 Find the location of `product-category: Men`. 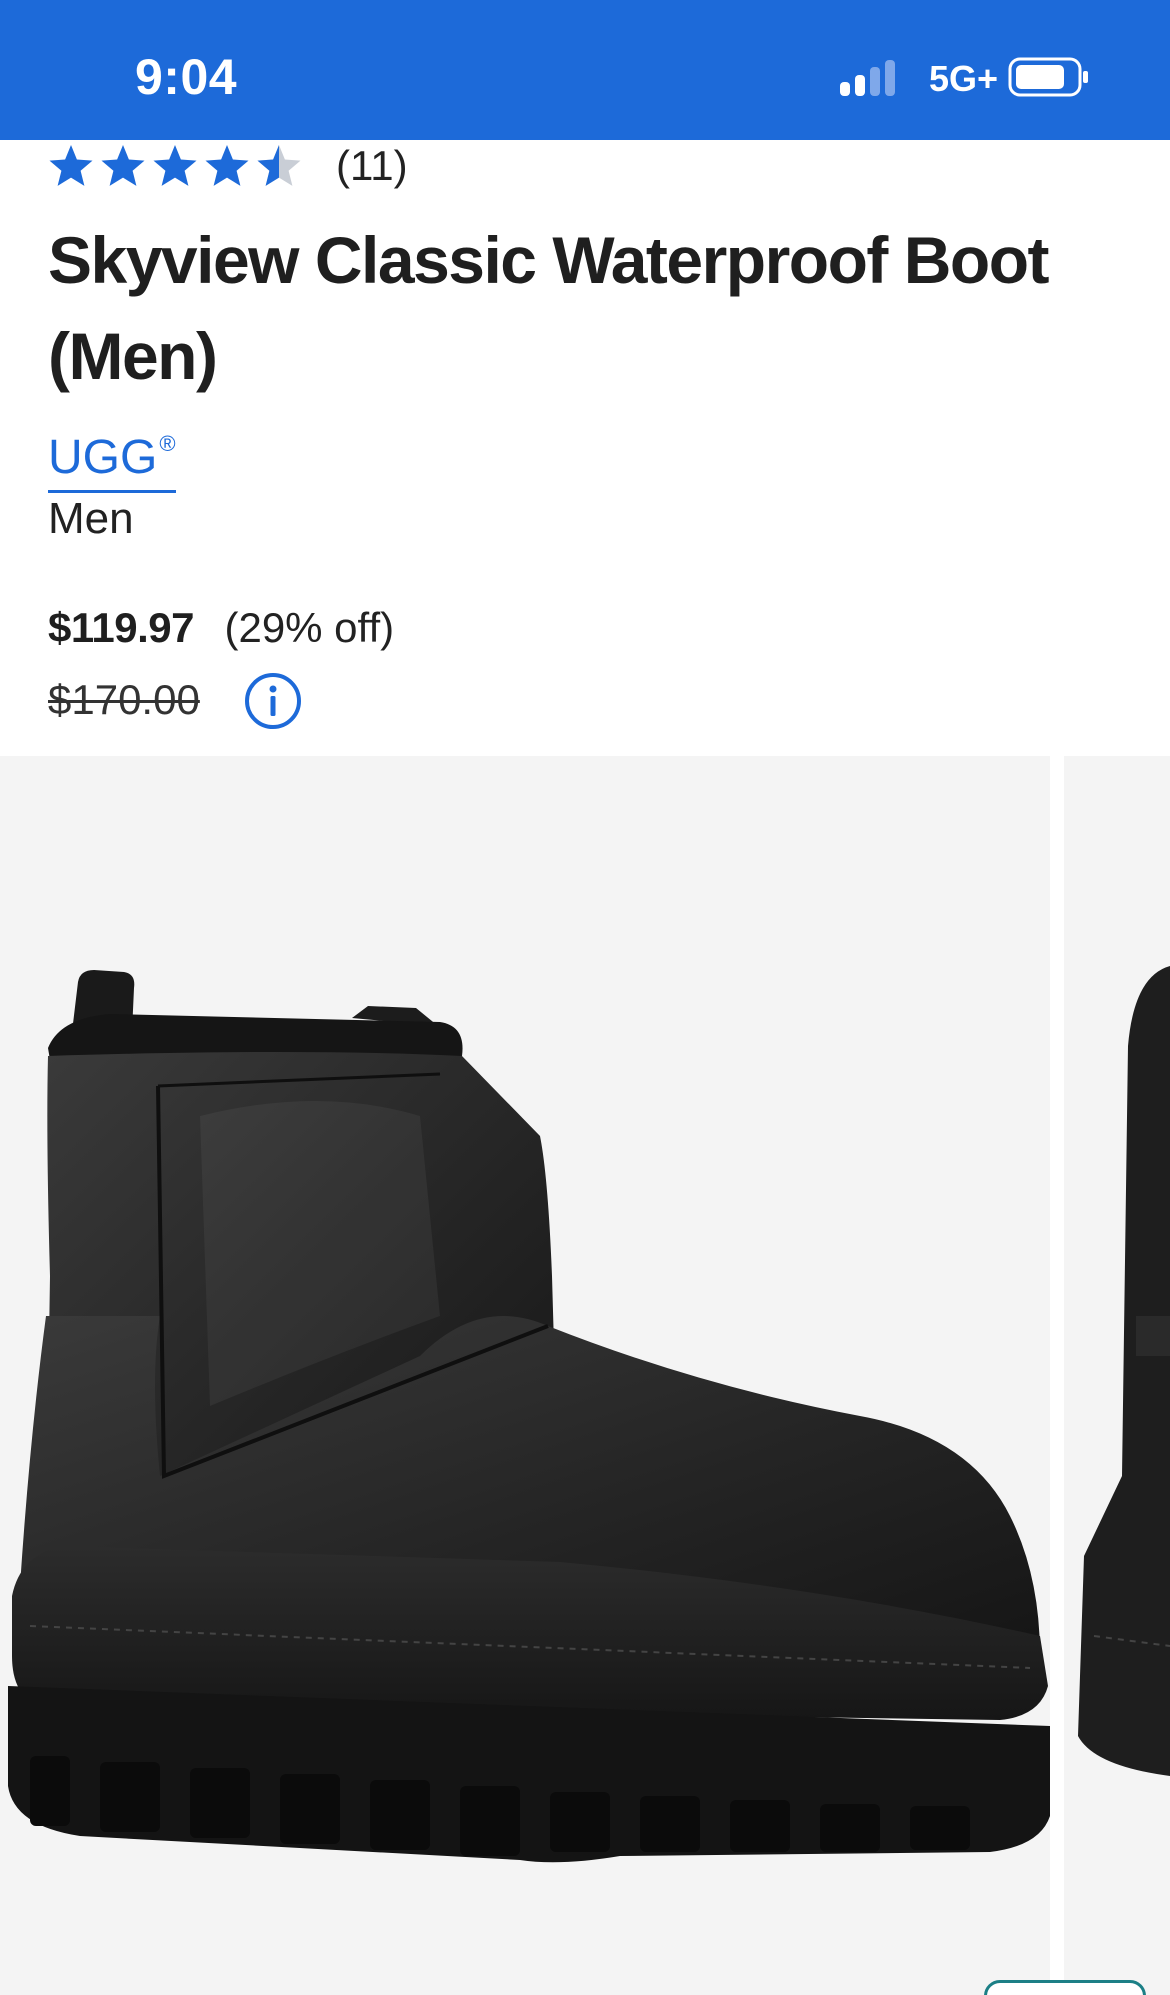

product-category: Men is located at coordinates (91, 518).